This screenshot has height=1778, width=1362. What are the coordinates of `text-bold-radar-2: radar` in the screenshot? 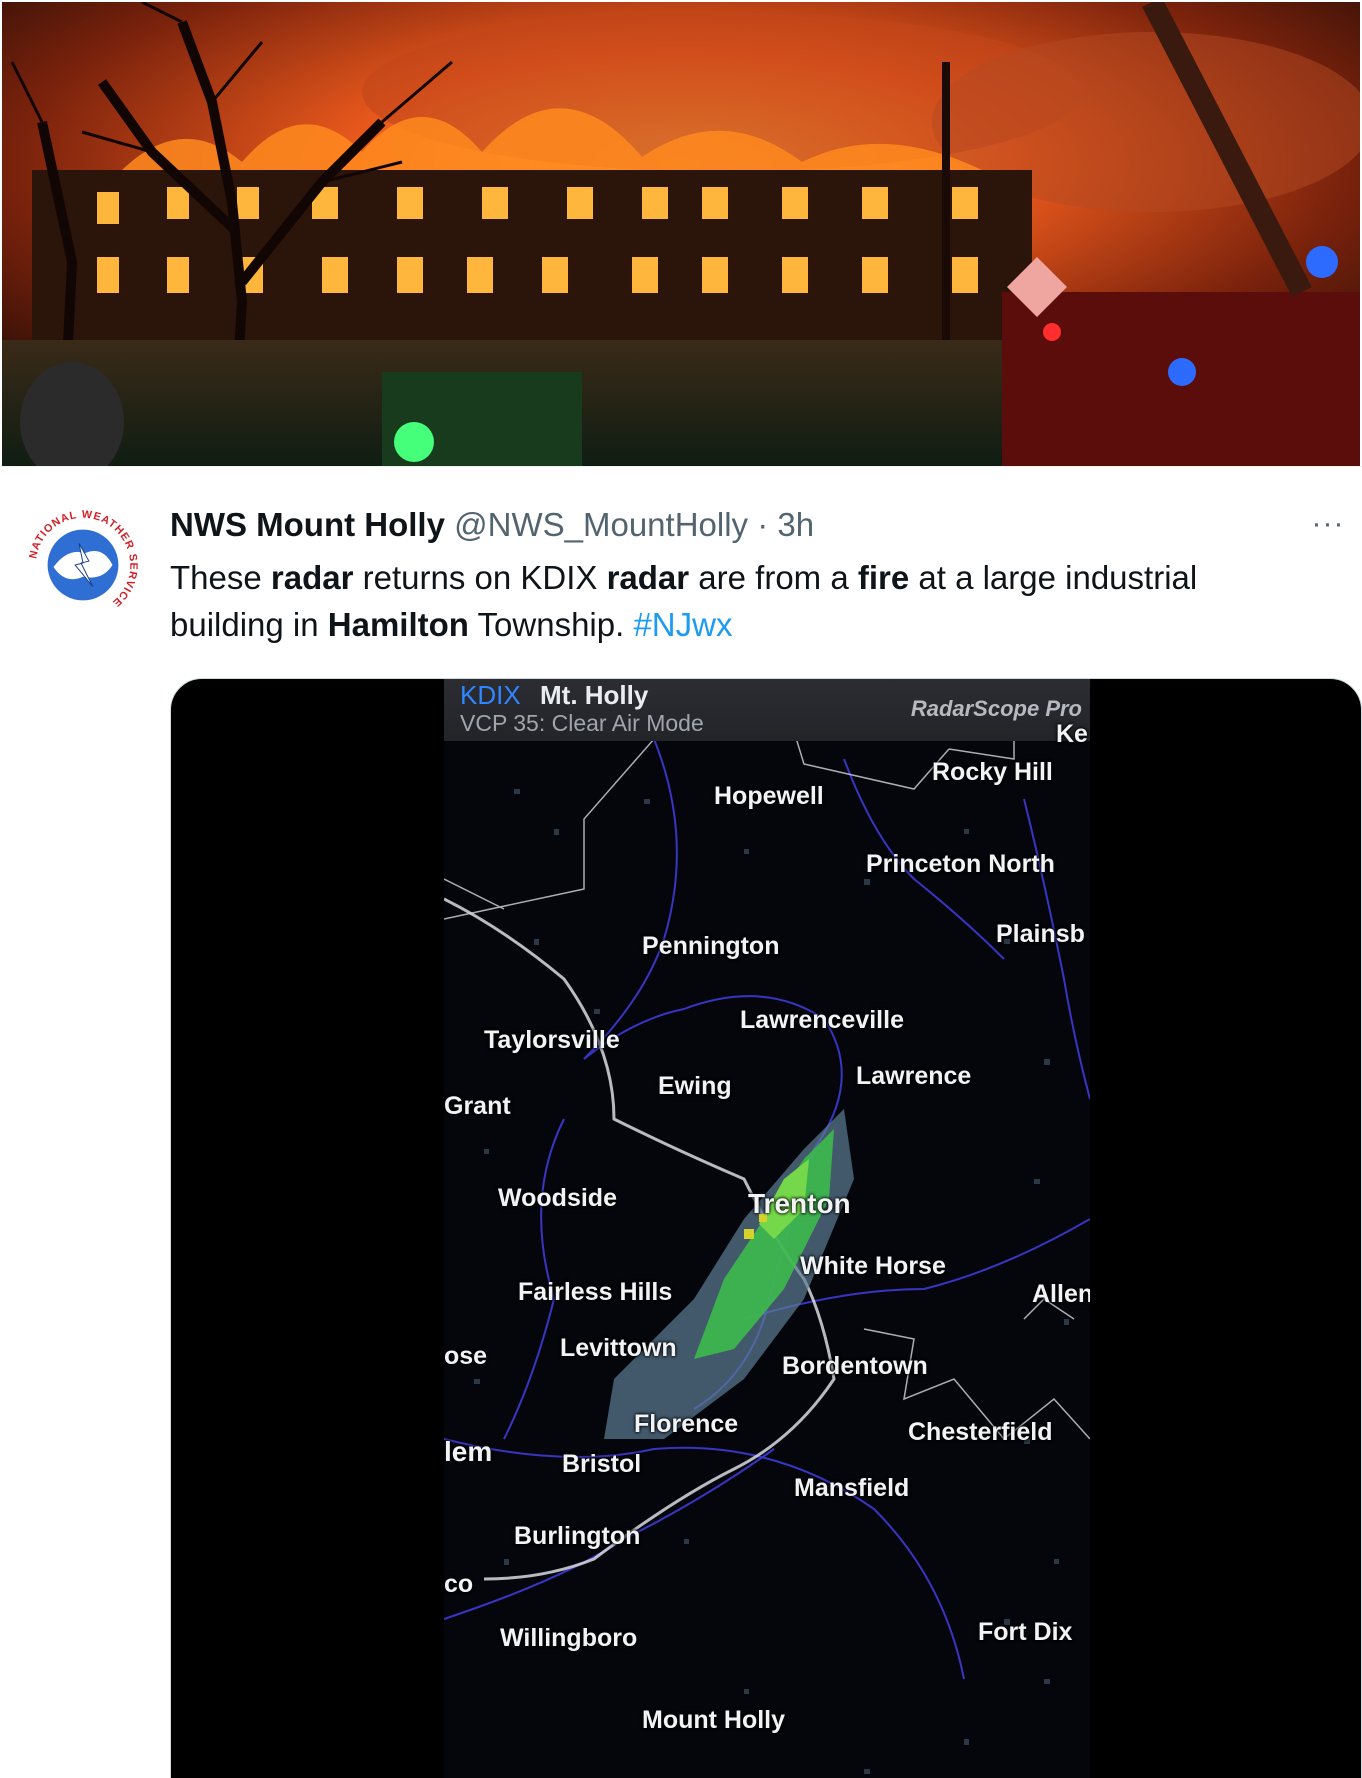 It's located at (648, 577).